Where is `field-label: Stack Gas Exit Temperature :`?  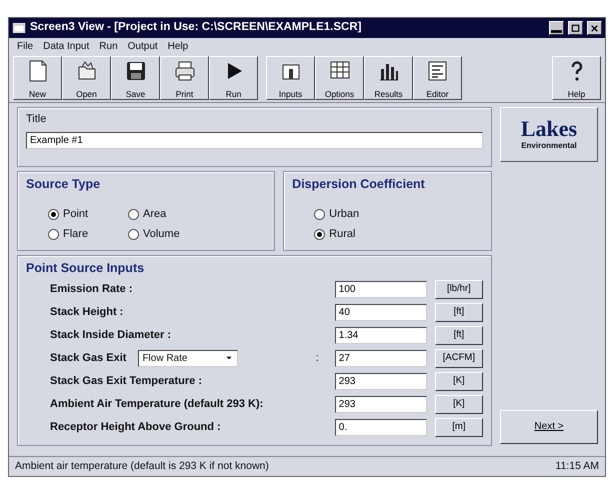
field-label: Stack Gas Exit Temperature : is located at coordinates (126, 381).